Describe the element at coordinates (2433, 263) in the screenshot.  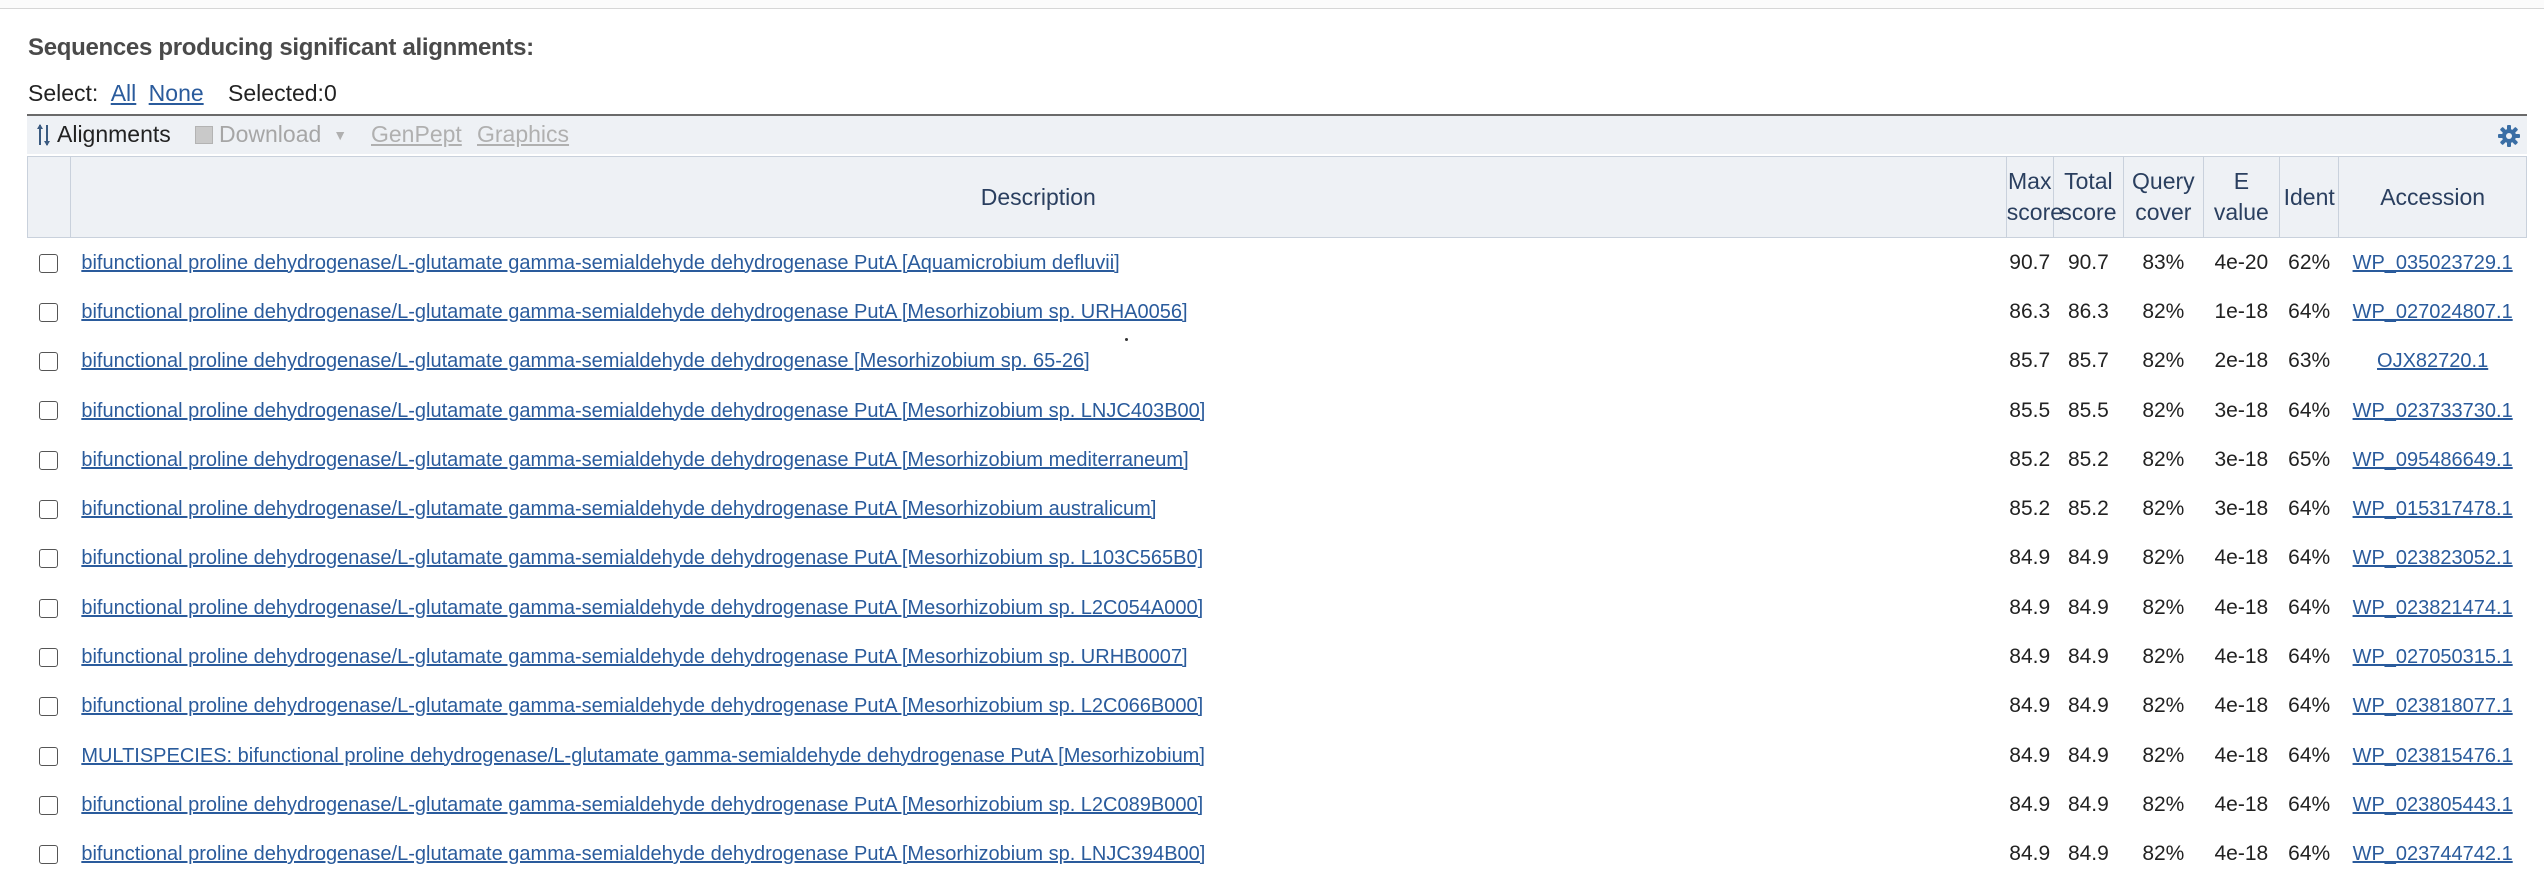
I see `accession-link: WP_035023729.1` at that location.